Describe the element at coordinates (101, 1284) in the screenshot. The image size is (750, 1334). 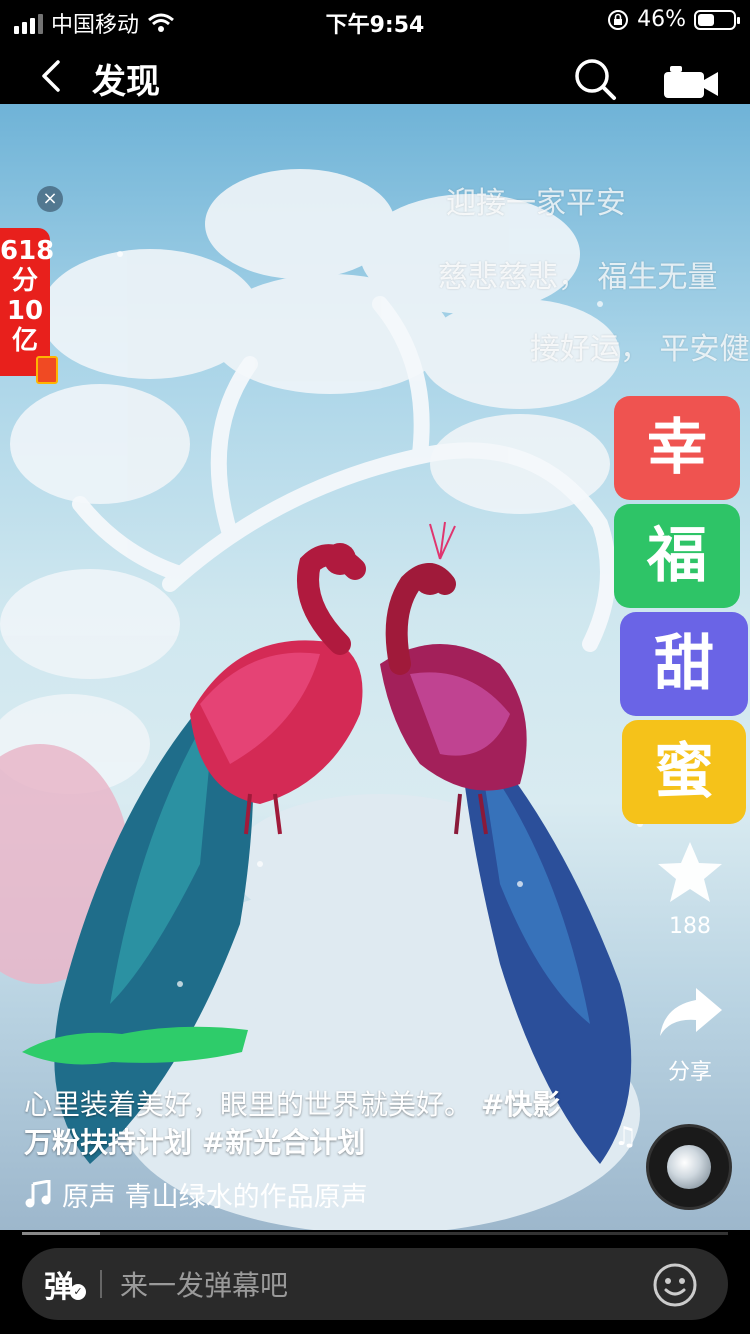
I see `divider` at that location.